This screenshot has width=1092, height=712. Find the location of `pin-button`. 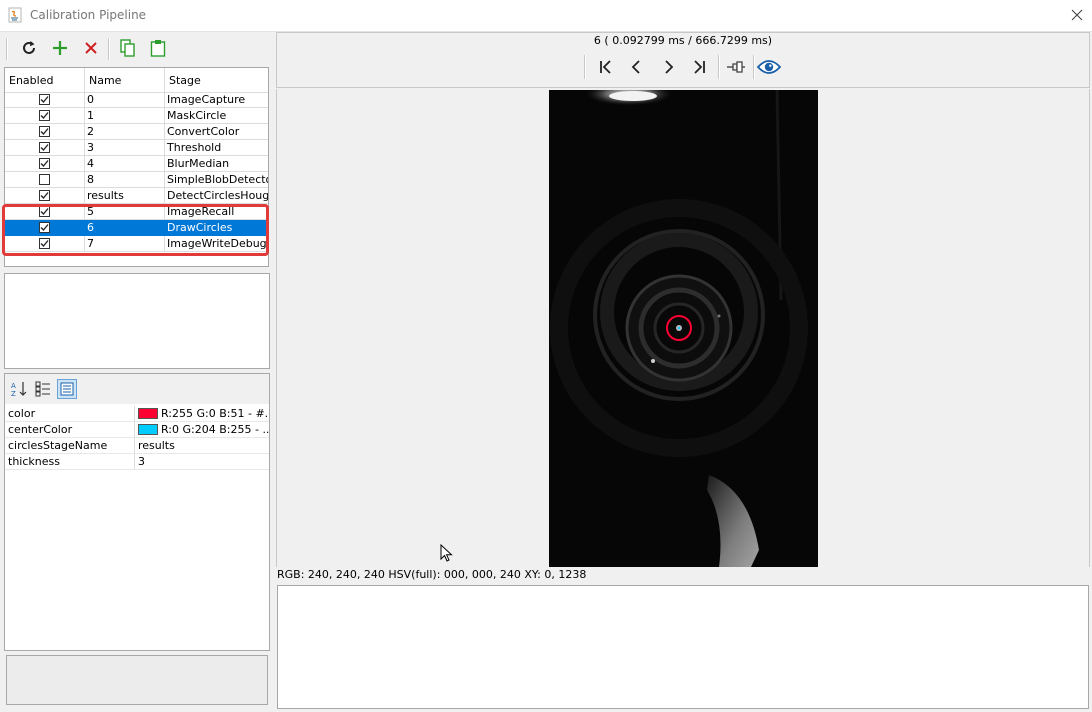

pin-button is located at coordinates (736, 67).